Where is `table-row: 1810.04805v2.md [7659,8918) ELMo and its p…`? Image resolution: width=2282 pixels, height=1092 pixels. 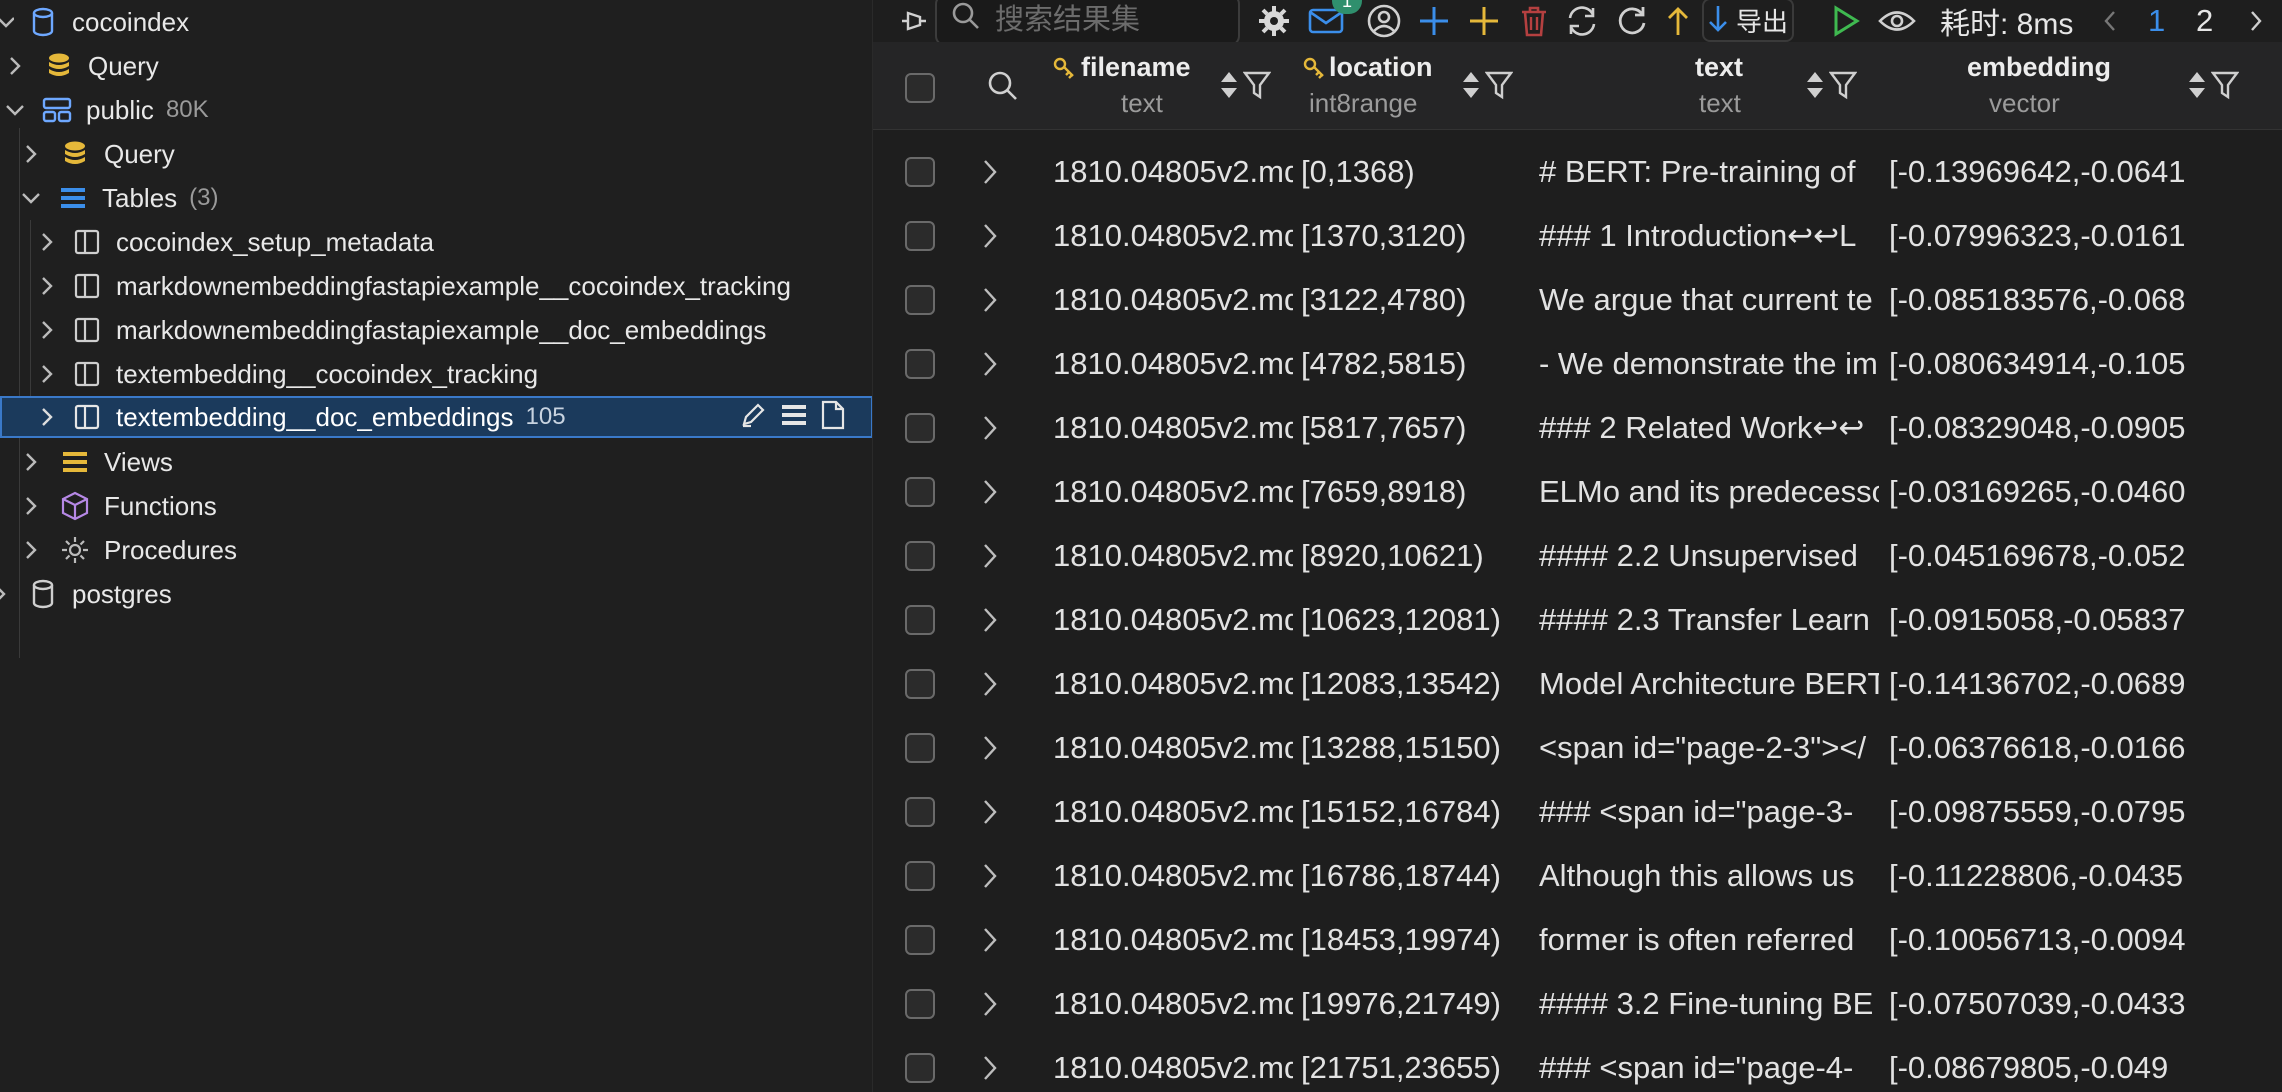
table-row: 1810.04805v2.md [7659,8918) ELMo and its p… is located at coordinates (1577, 492).